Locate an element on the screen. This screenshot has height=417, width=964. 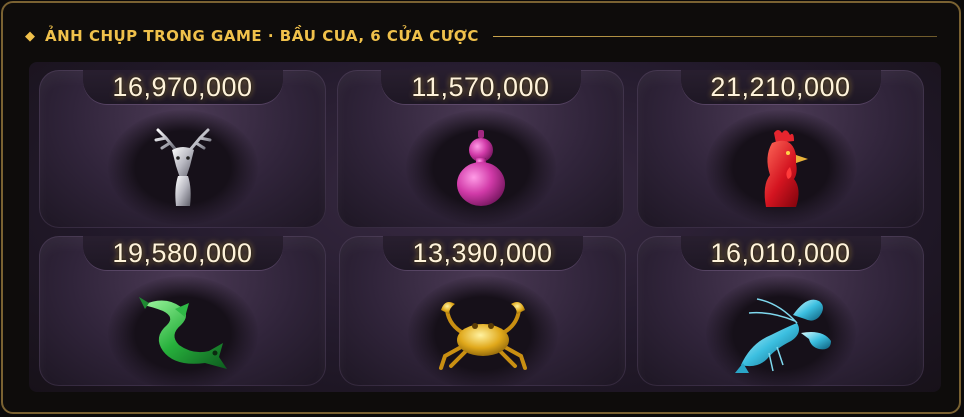
fish-icon is located at coordinates (182, 332).